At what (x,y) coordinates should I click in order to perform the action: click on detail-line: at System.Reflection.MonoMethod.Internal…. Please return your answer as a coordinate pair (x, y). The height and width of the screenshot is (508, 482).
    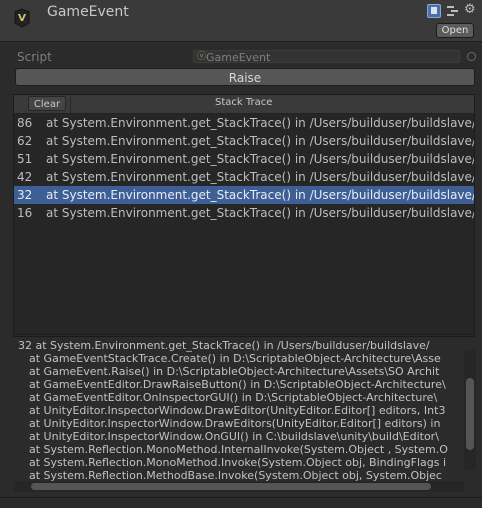
    Looking at the image, I should click on (238, 449).